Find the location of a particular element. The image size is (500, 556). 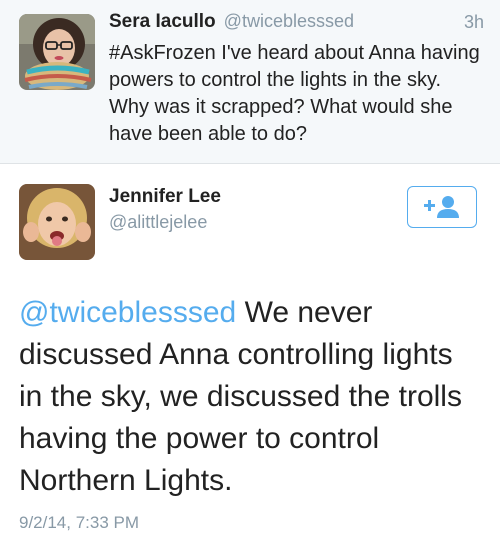

tweet-date: 9/2/14, 7:33 PM is located at coordinates (79, 522).